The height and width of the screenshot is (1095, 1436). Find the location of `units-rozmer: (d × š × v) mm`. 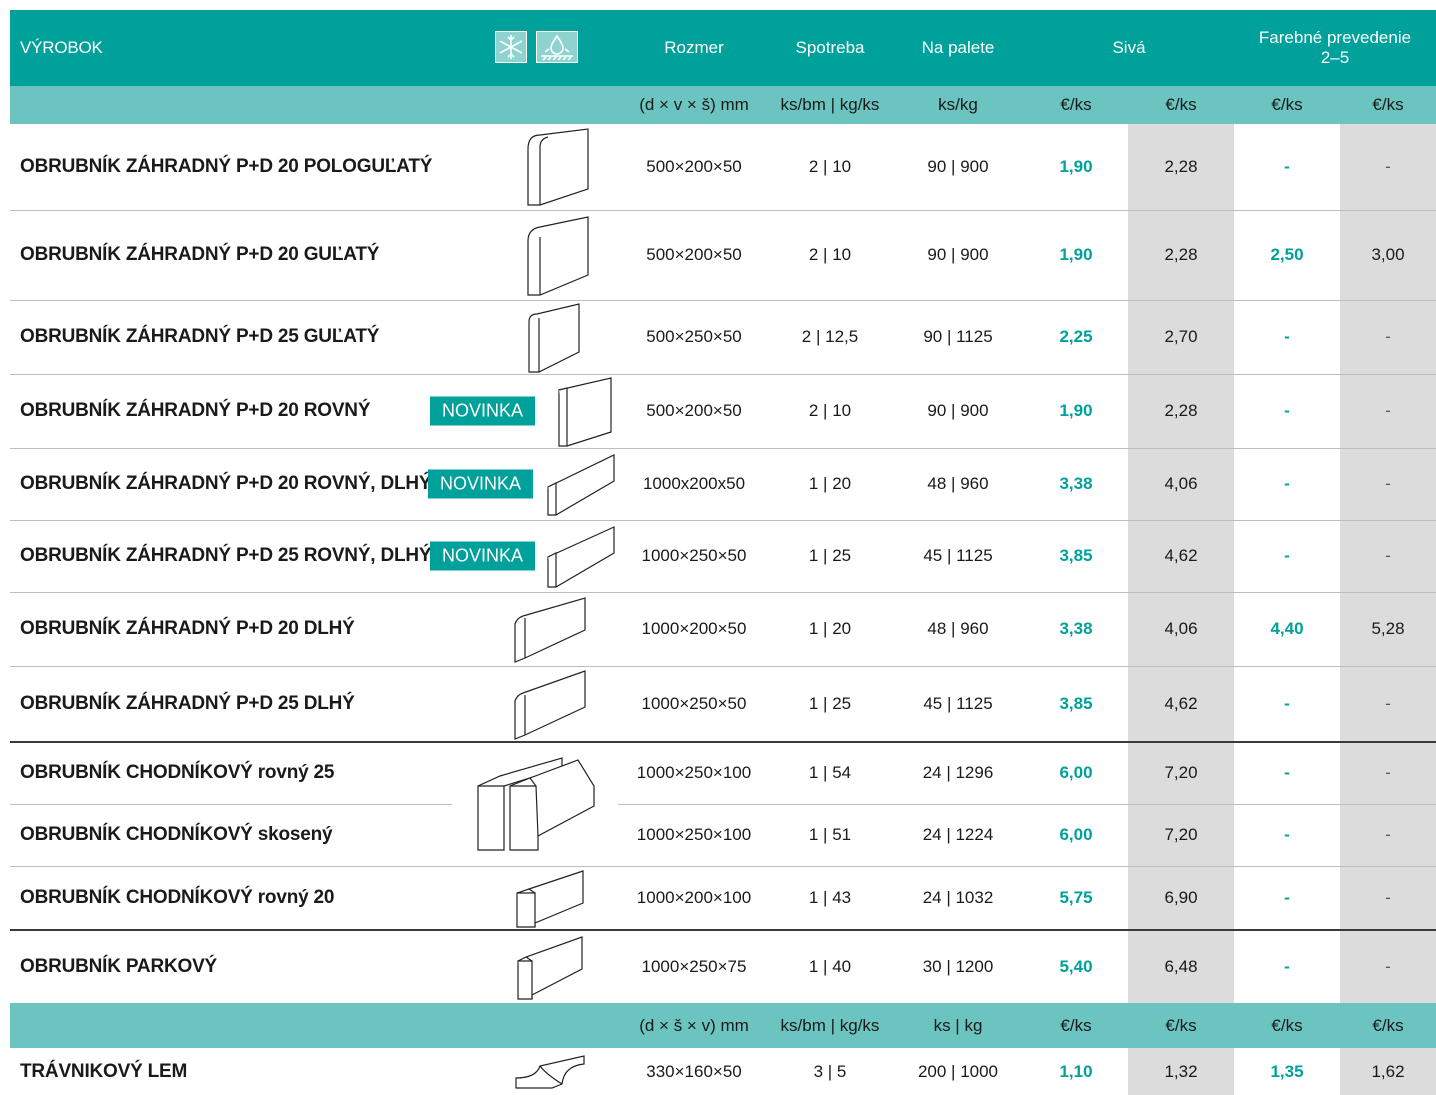

units-rozmer: (d × š × v) mm is located at coordinates (694, 1025).